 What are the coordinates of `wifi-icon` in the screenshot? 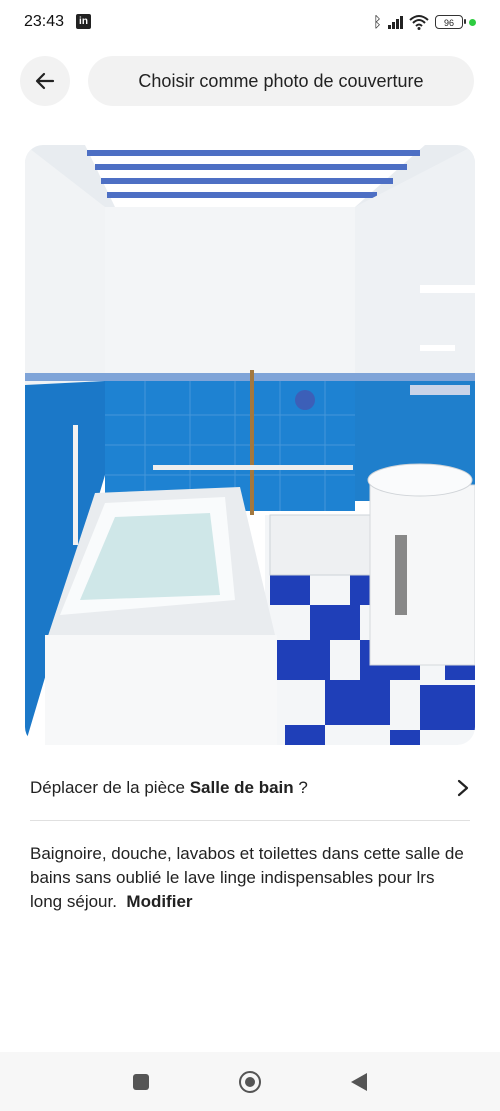 It's located at (419, 22).